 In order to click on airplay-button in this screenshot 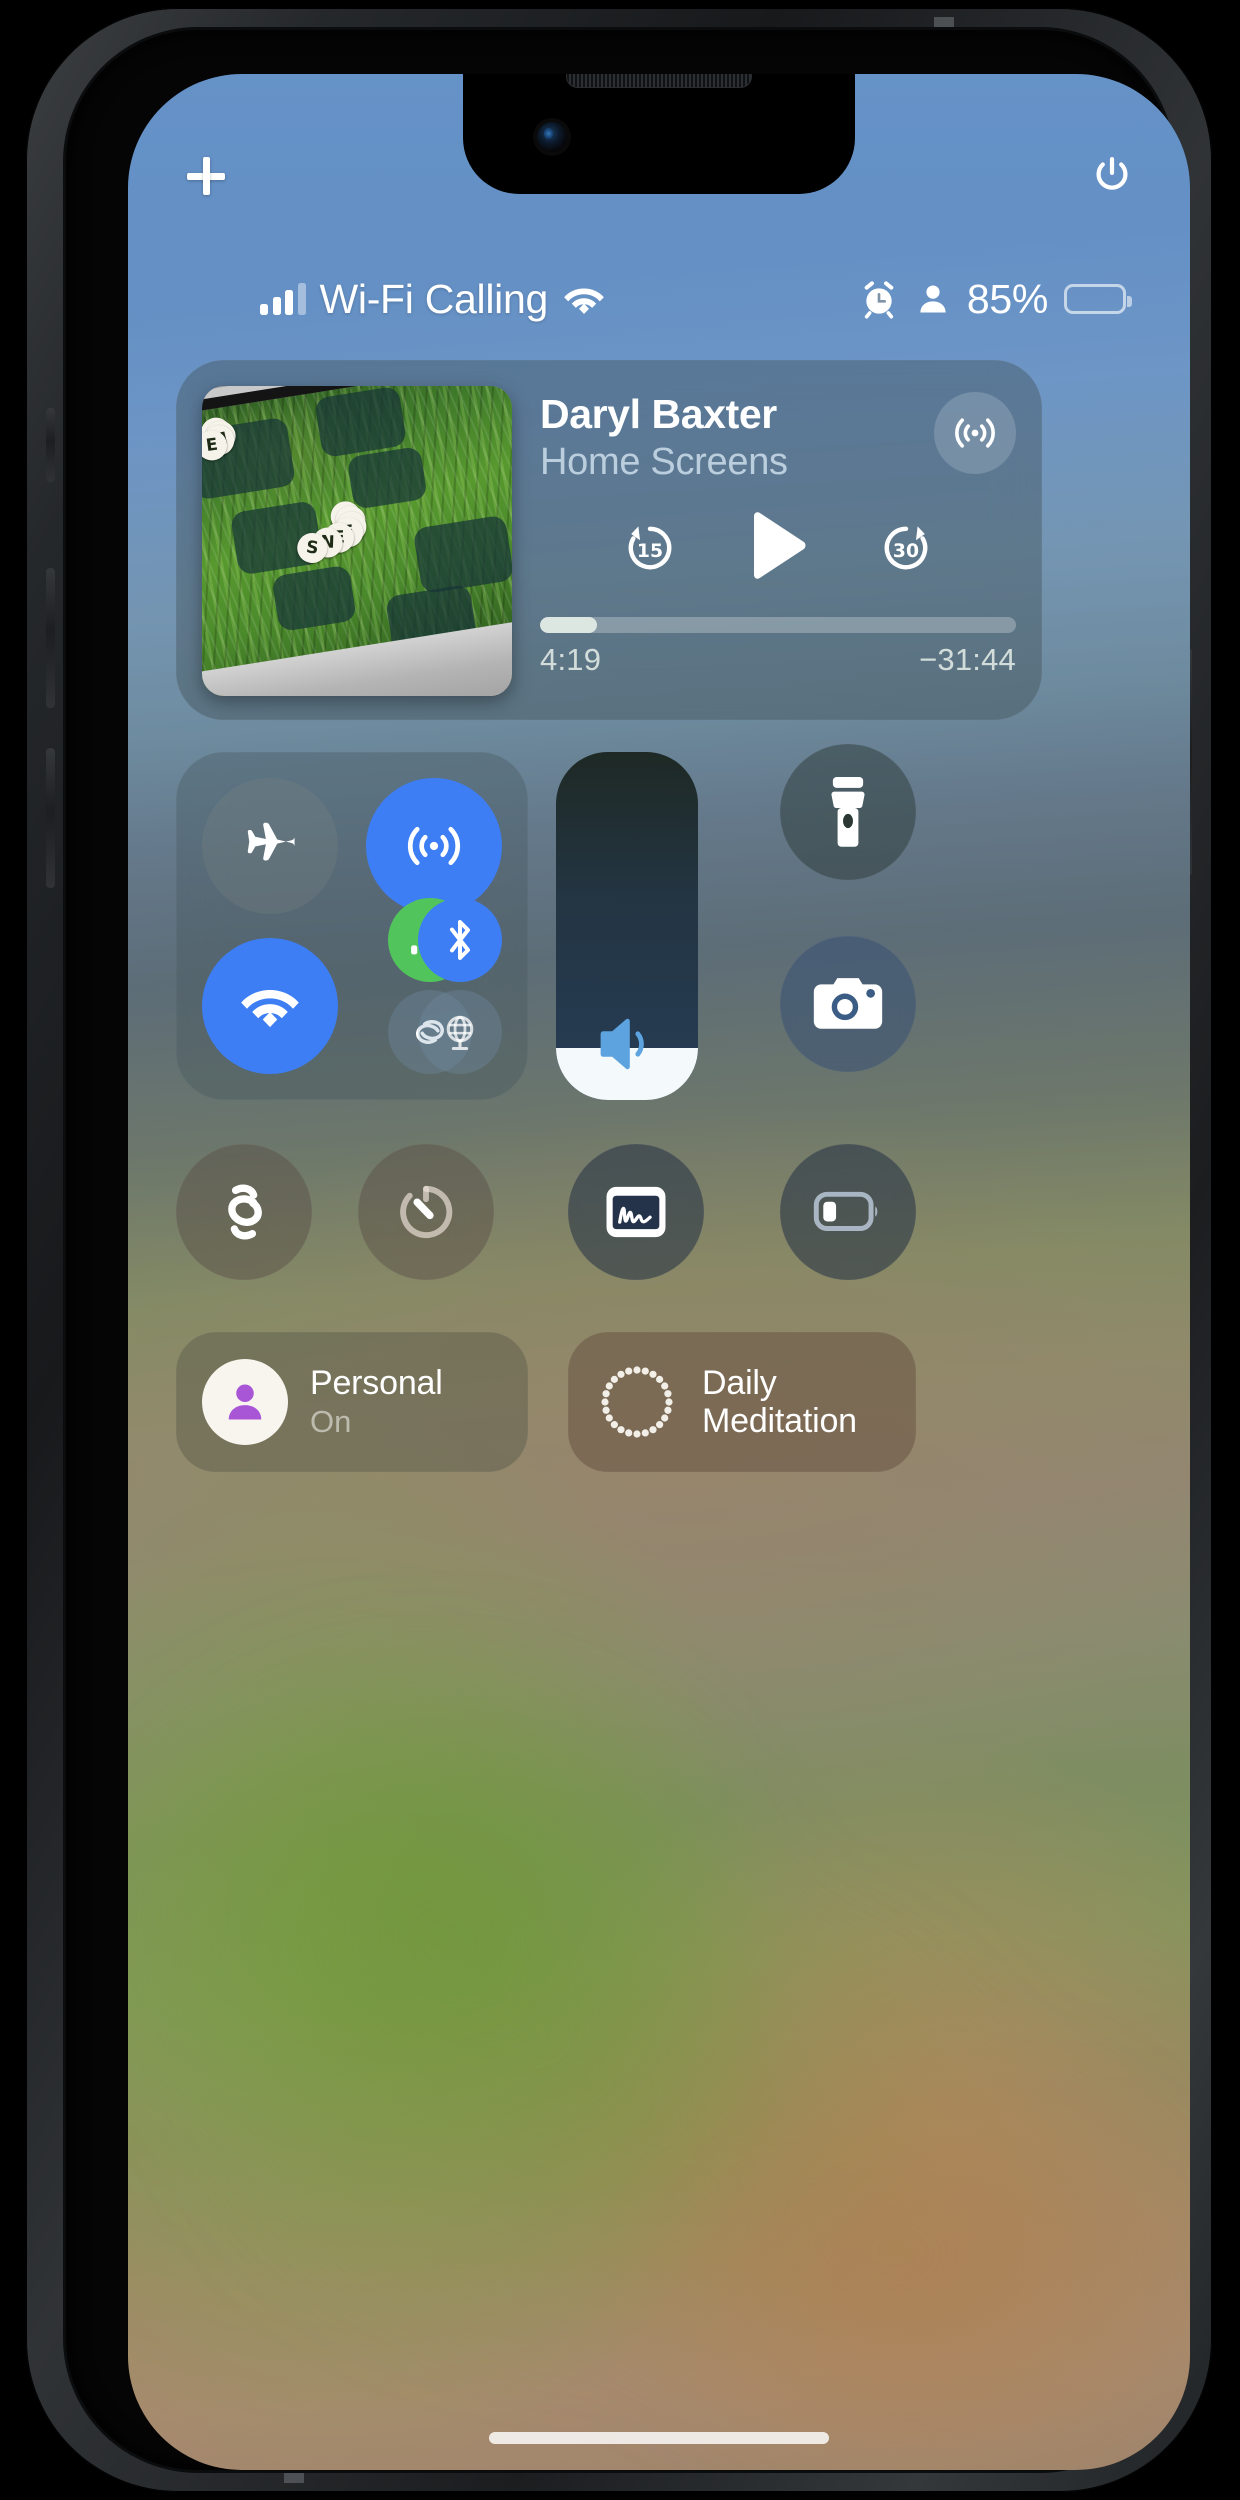, I will do `click(975, 433)`.